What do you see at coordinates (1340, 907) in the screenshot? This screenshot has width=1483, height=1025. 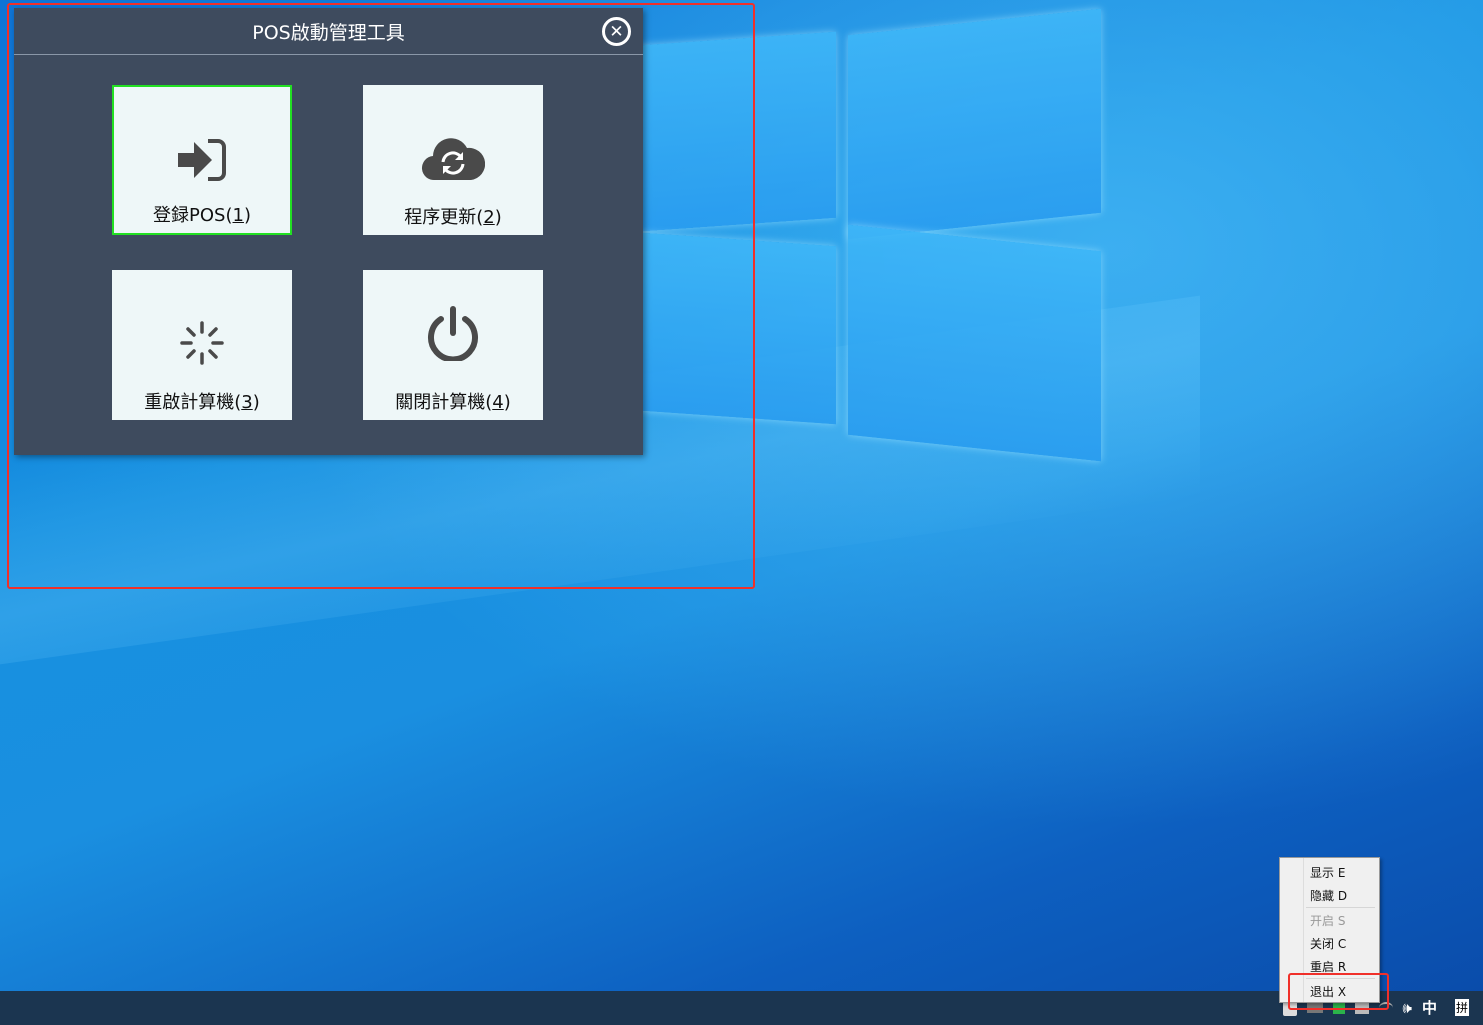 I see `menu-separator` at bounding box center [1340, 907].